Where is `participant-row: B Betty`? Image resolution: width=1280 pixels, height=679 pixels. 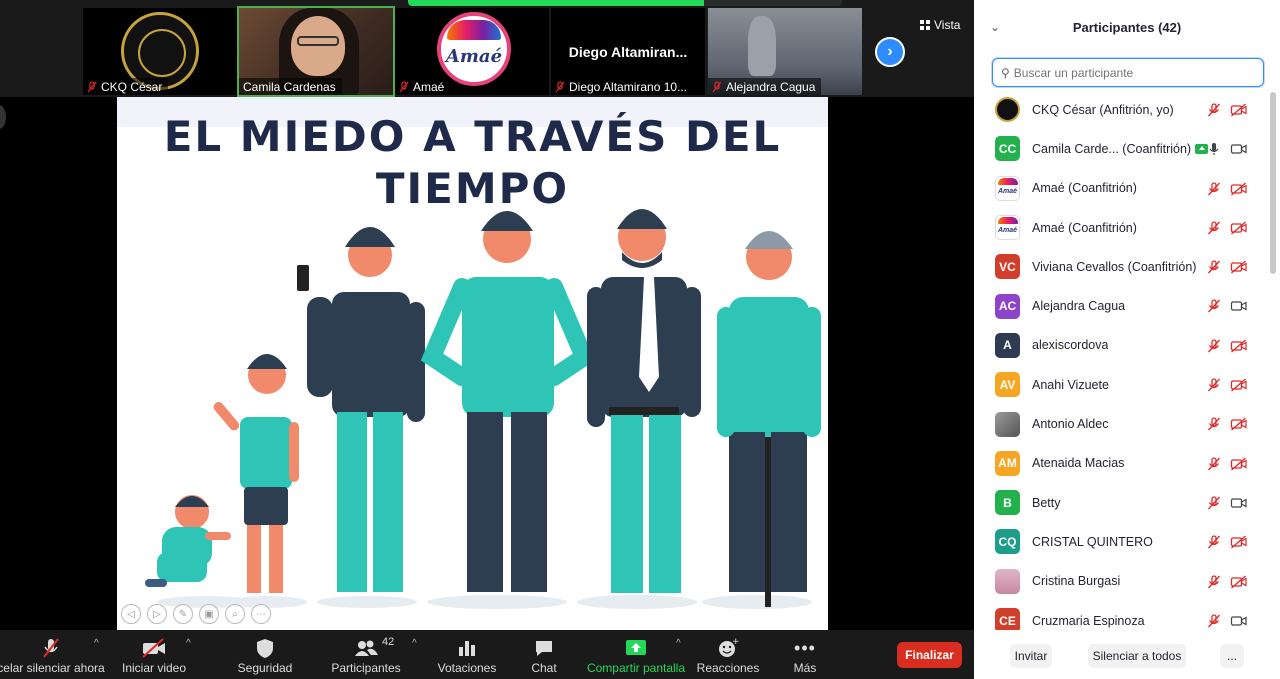
participant-row: B Betty is located at coordinates (1122, 502).